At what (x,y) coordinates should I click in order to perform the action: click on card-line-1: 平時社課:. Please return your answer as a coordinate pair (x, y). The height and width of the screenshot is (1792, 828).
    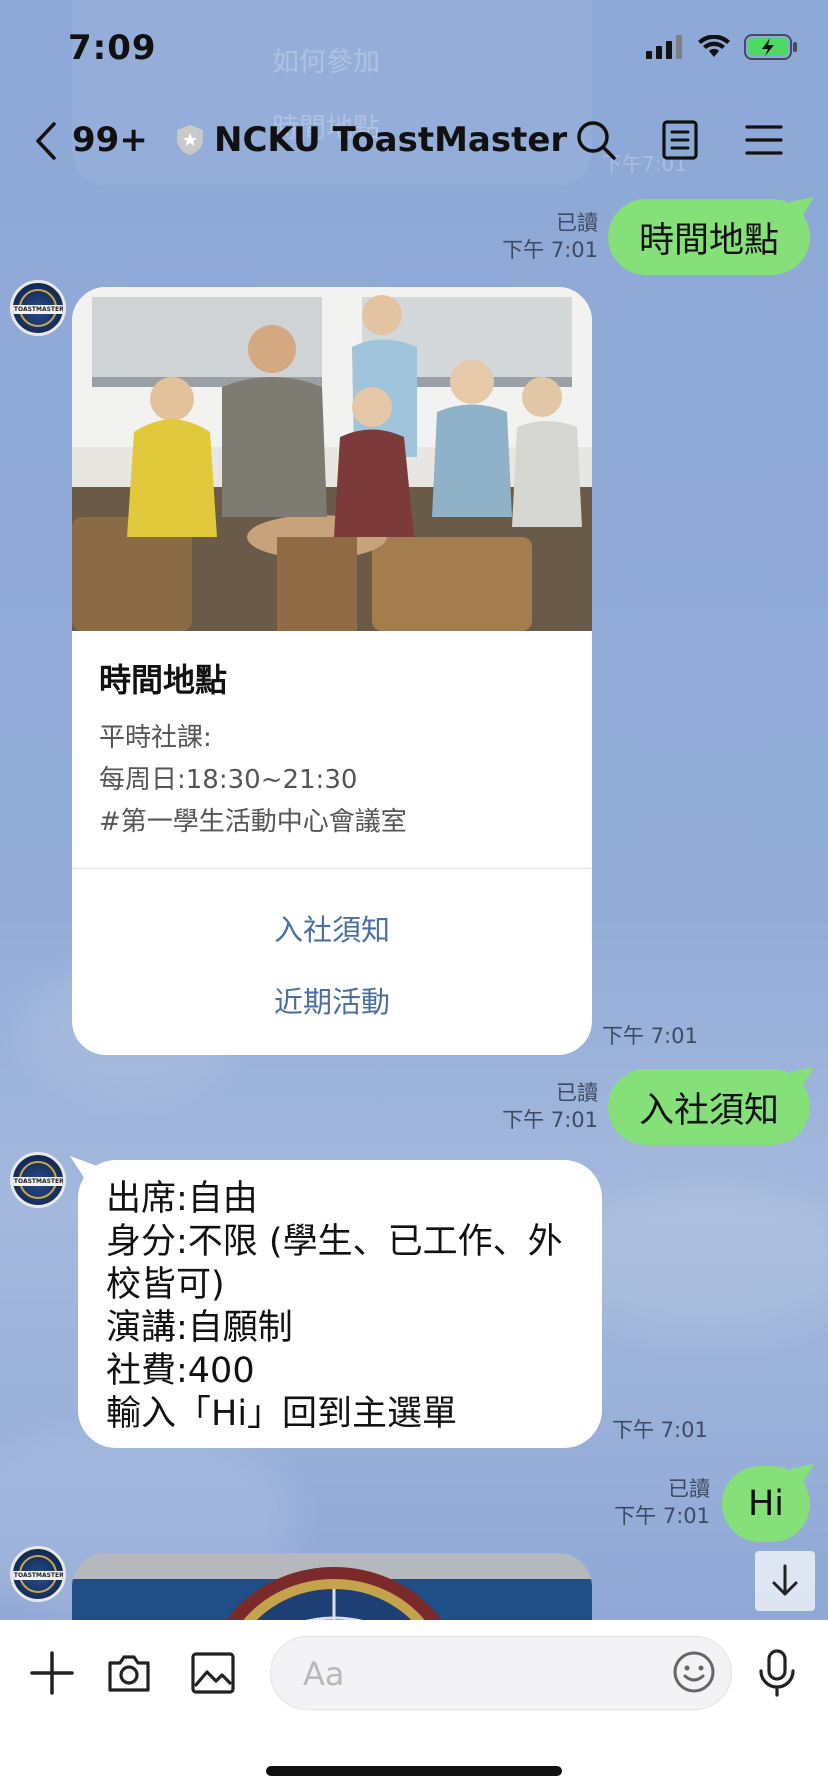
    Looking at the image, I should click on (155, 738).